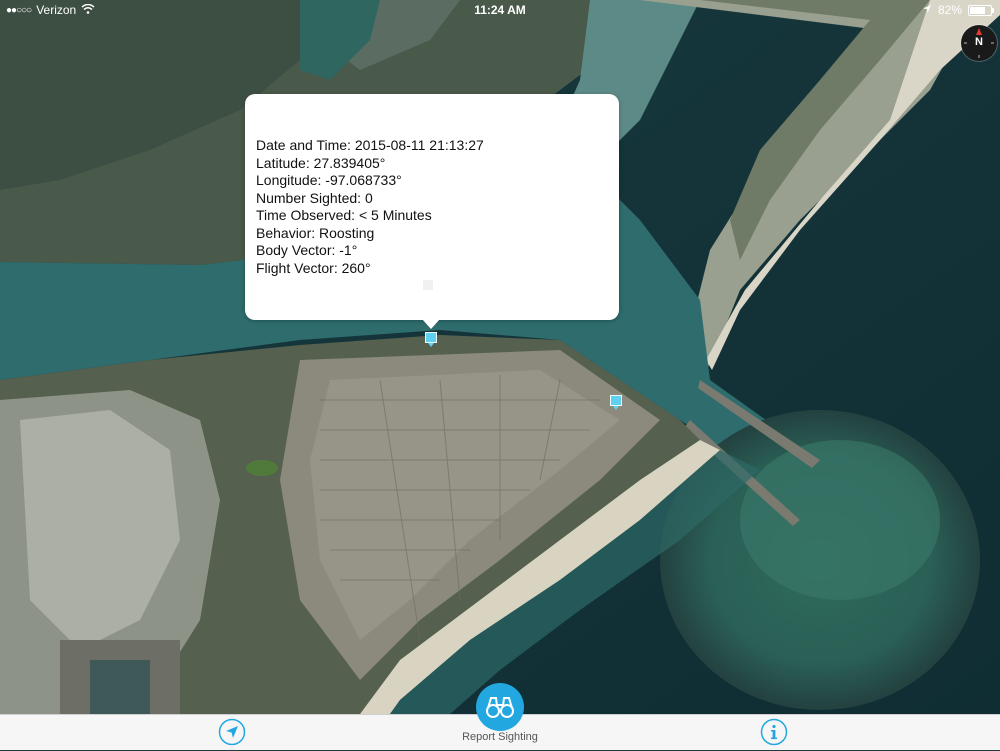 The width and height of the screenshot is (1000, 751). Describe the element at coordinates (321, 162) in the screenshot. I see `sighting-detail-line: Latitude: 27.839405°` at that location.